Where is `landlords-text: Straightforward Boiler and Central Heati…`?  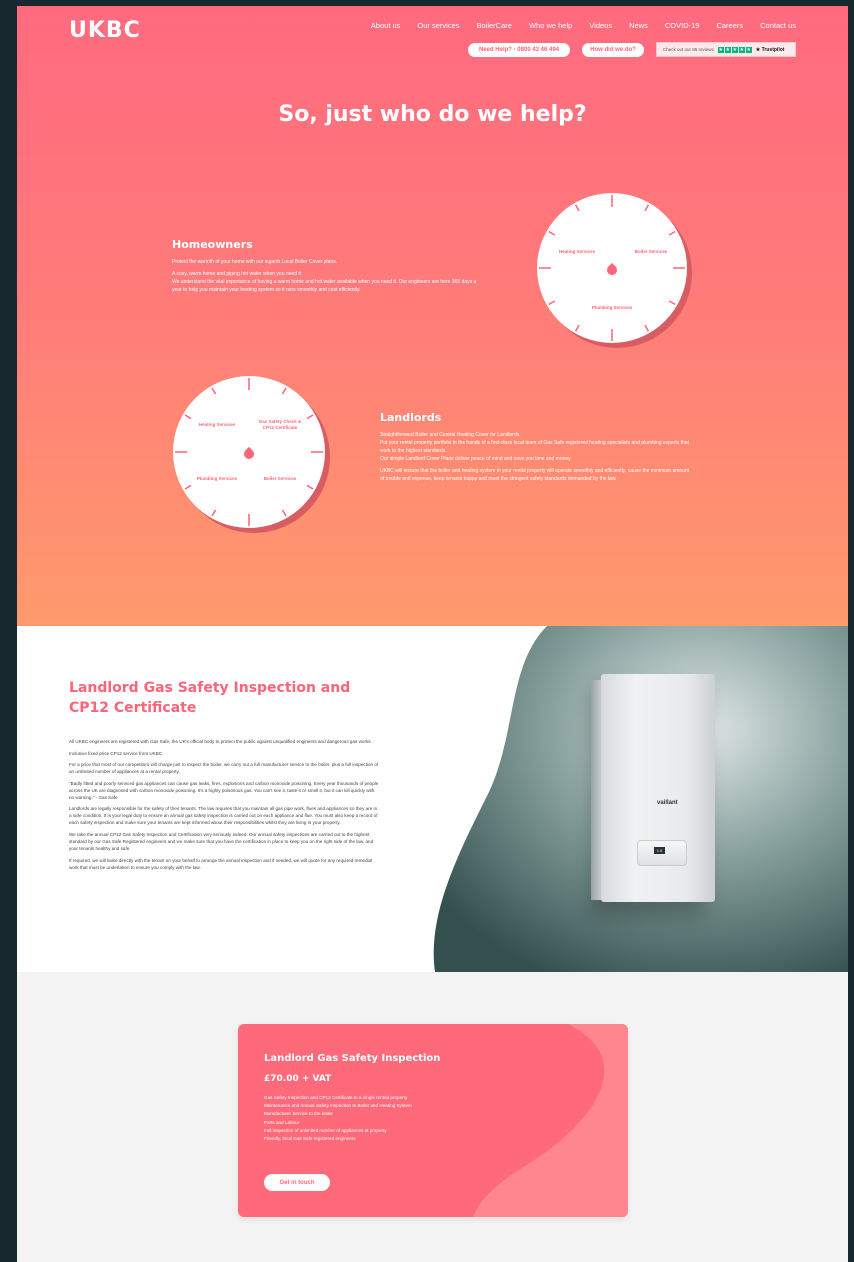
landlords-text: Straightforward Boiler and Central Heati… is located at coordinates (536, 459).